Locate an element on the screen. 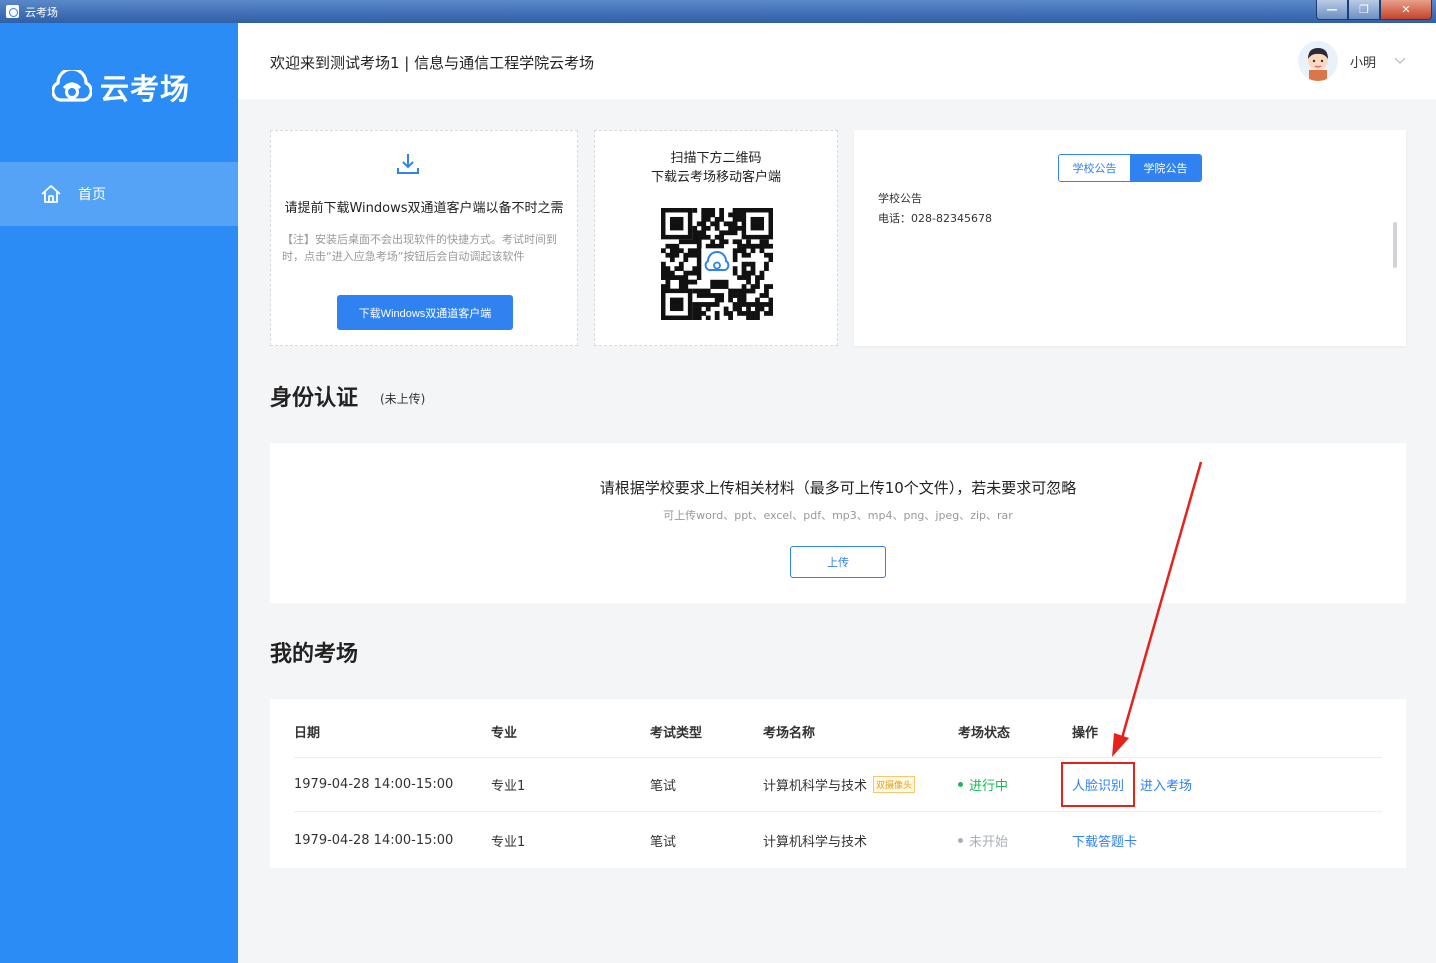 The width and height of the screenshot is (1436, 963). notice-scrollbar is located at coordinates (1395, 245).